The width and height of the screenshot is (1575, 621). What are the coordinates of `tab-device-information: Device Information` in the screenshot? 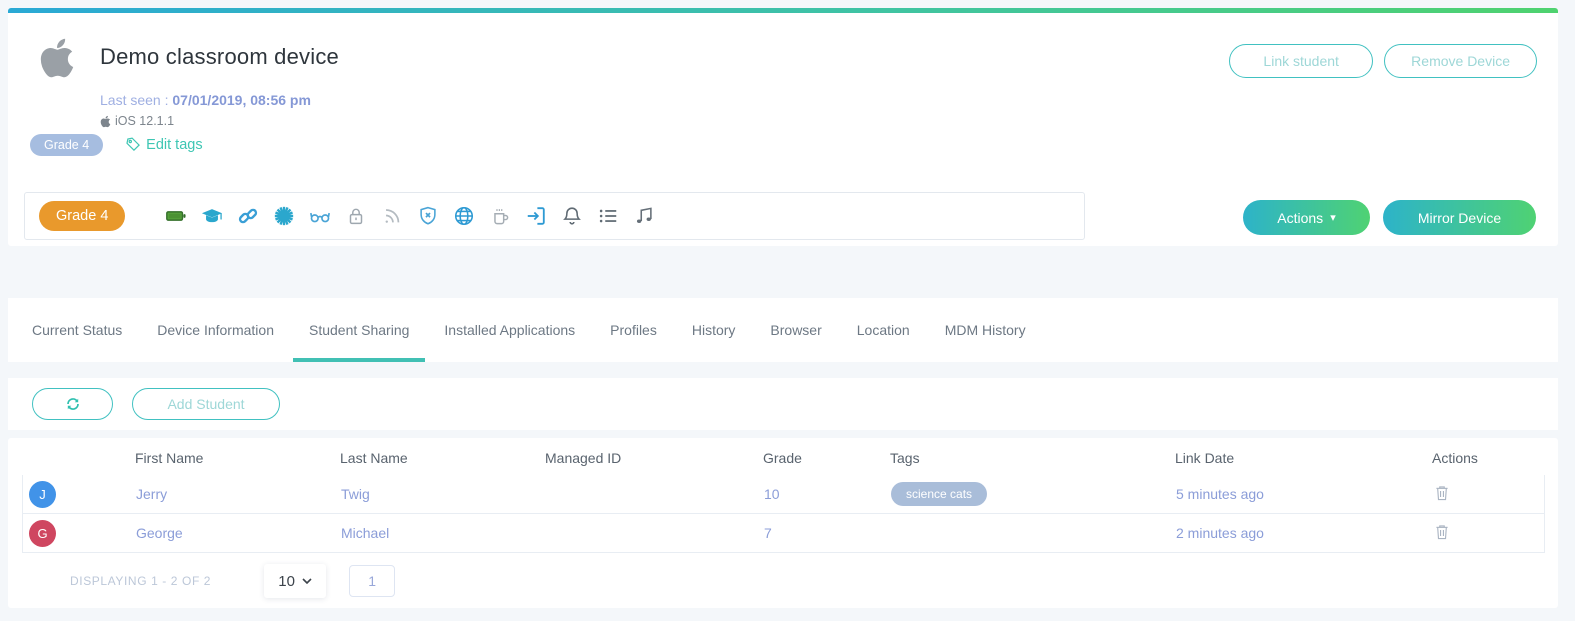 It's located at (215, 330).